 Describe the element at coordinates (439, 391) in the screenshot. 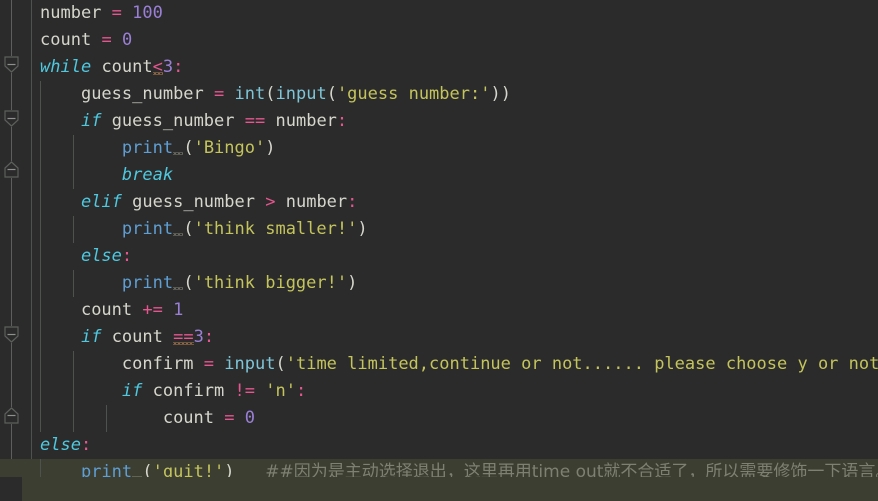

I see `code-line: if confirm != 'n':` at that location.